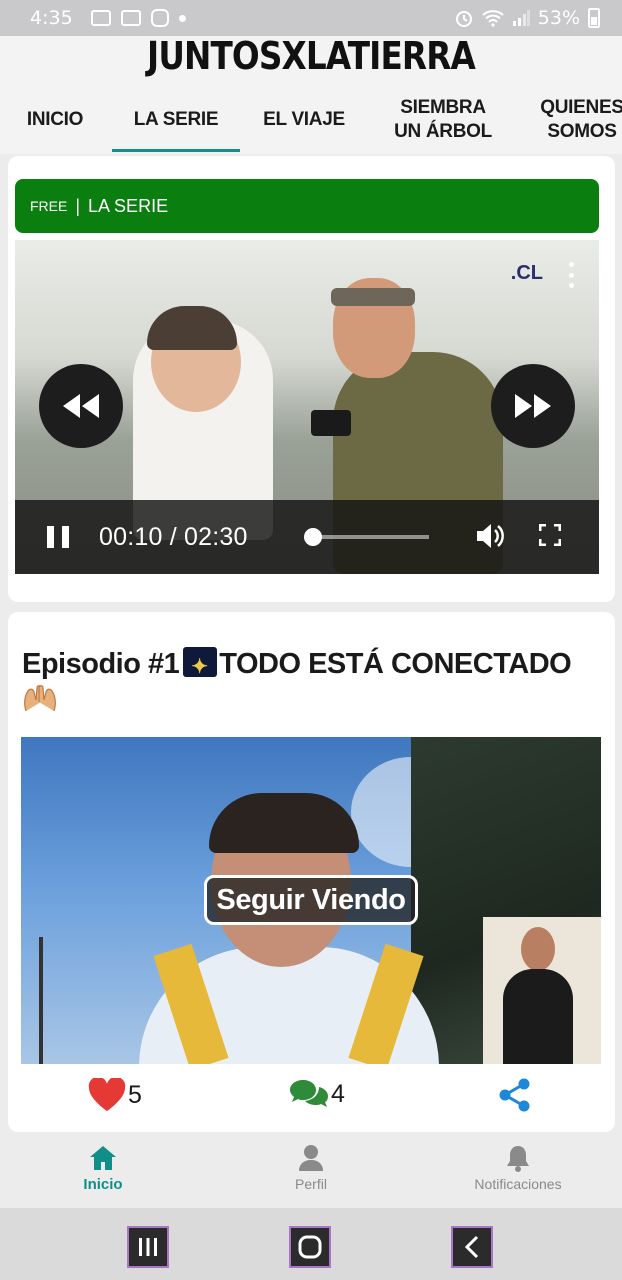 Image resolution: width=622 pixels, height=1280 pixels. Describe the element at coordinates (338, 1093) in the screenshot. I see `comment-count: 4` at that location.